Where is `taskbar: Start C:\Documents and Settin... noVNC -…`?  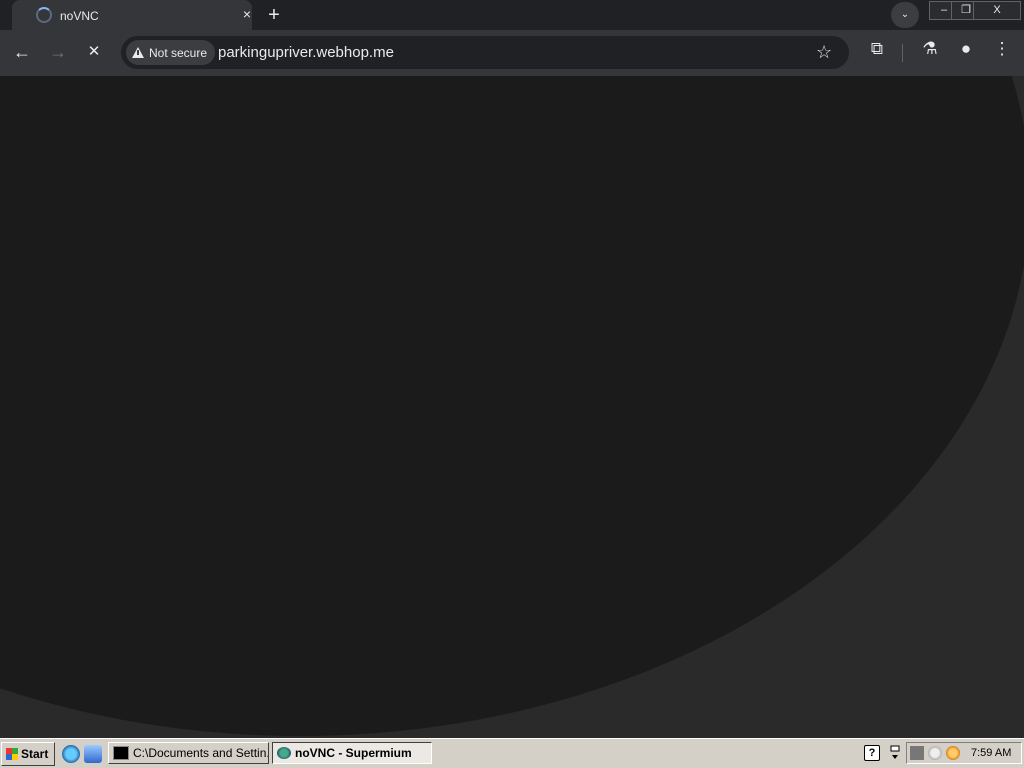
taskbar: Start C:\Documents and Settin... noVNC -… is located at coordinates (512, 753).